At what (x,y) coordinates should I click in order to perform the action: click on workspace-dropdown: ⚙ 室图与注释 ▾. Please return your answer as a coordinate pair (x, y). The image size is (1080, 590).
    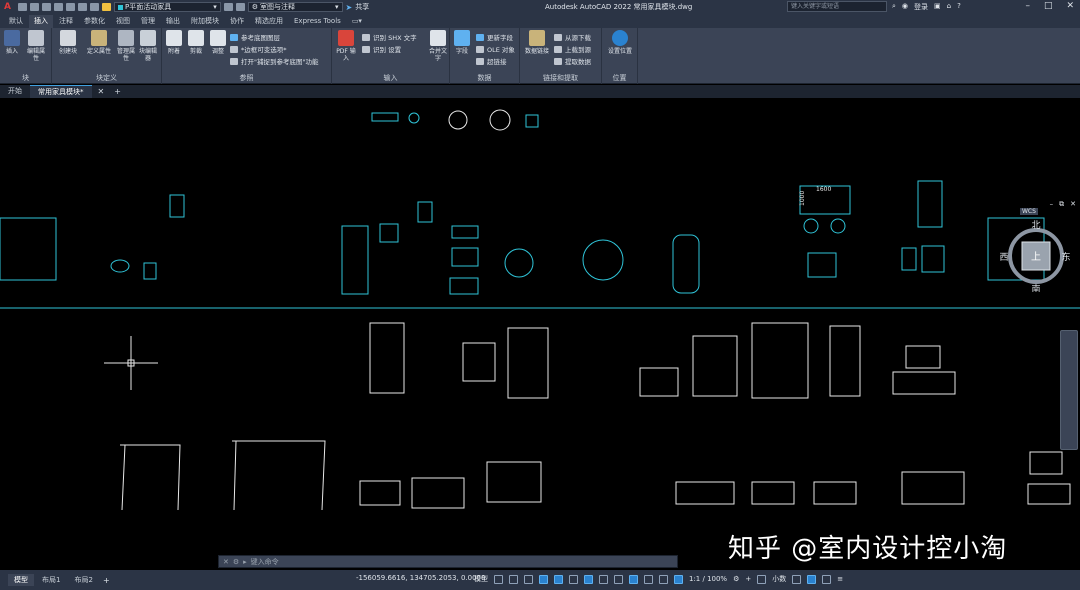
    Looking at the image, I should click on (295, 7).